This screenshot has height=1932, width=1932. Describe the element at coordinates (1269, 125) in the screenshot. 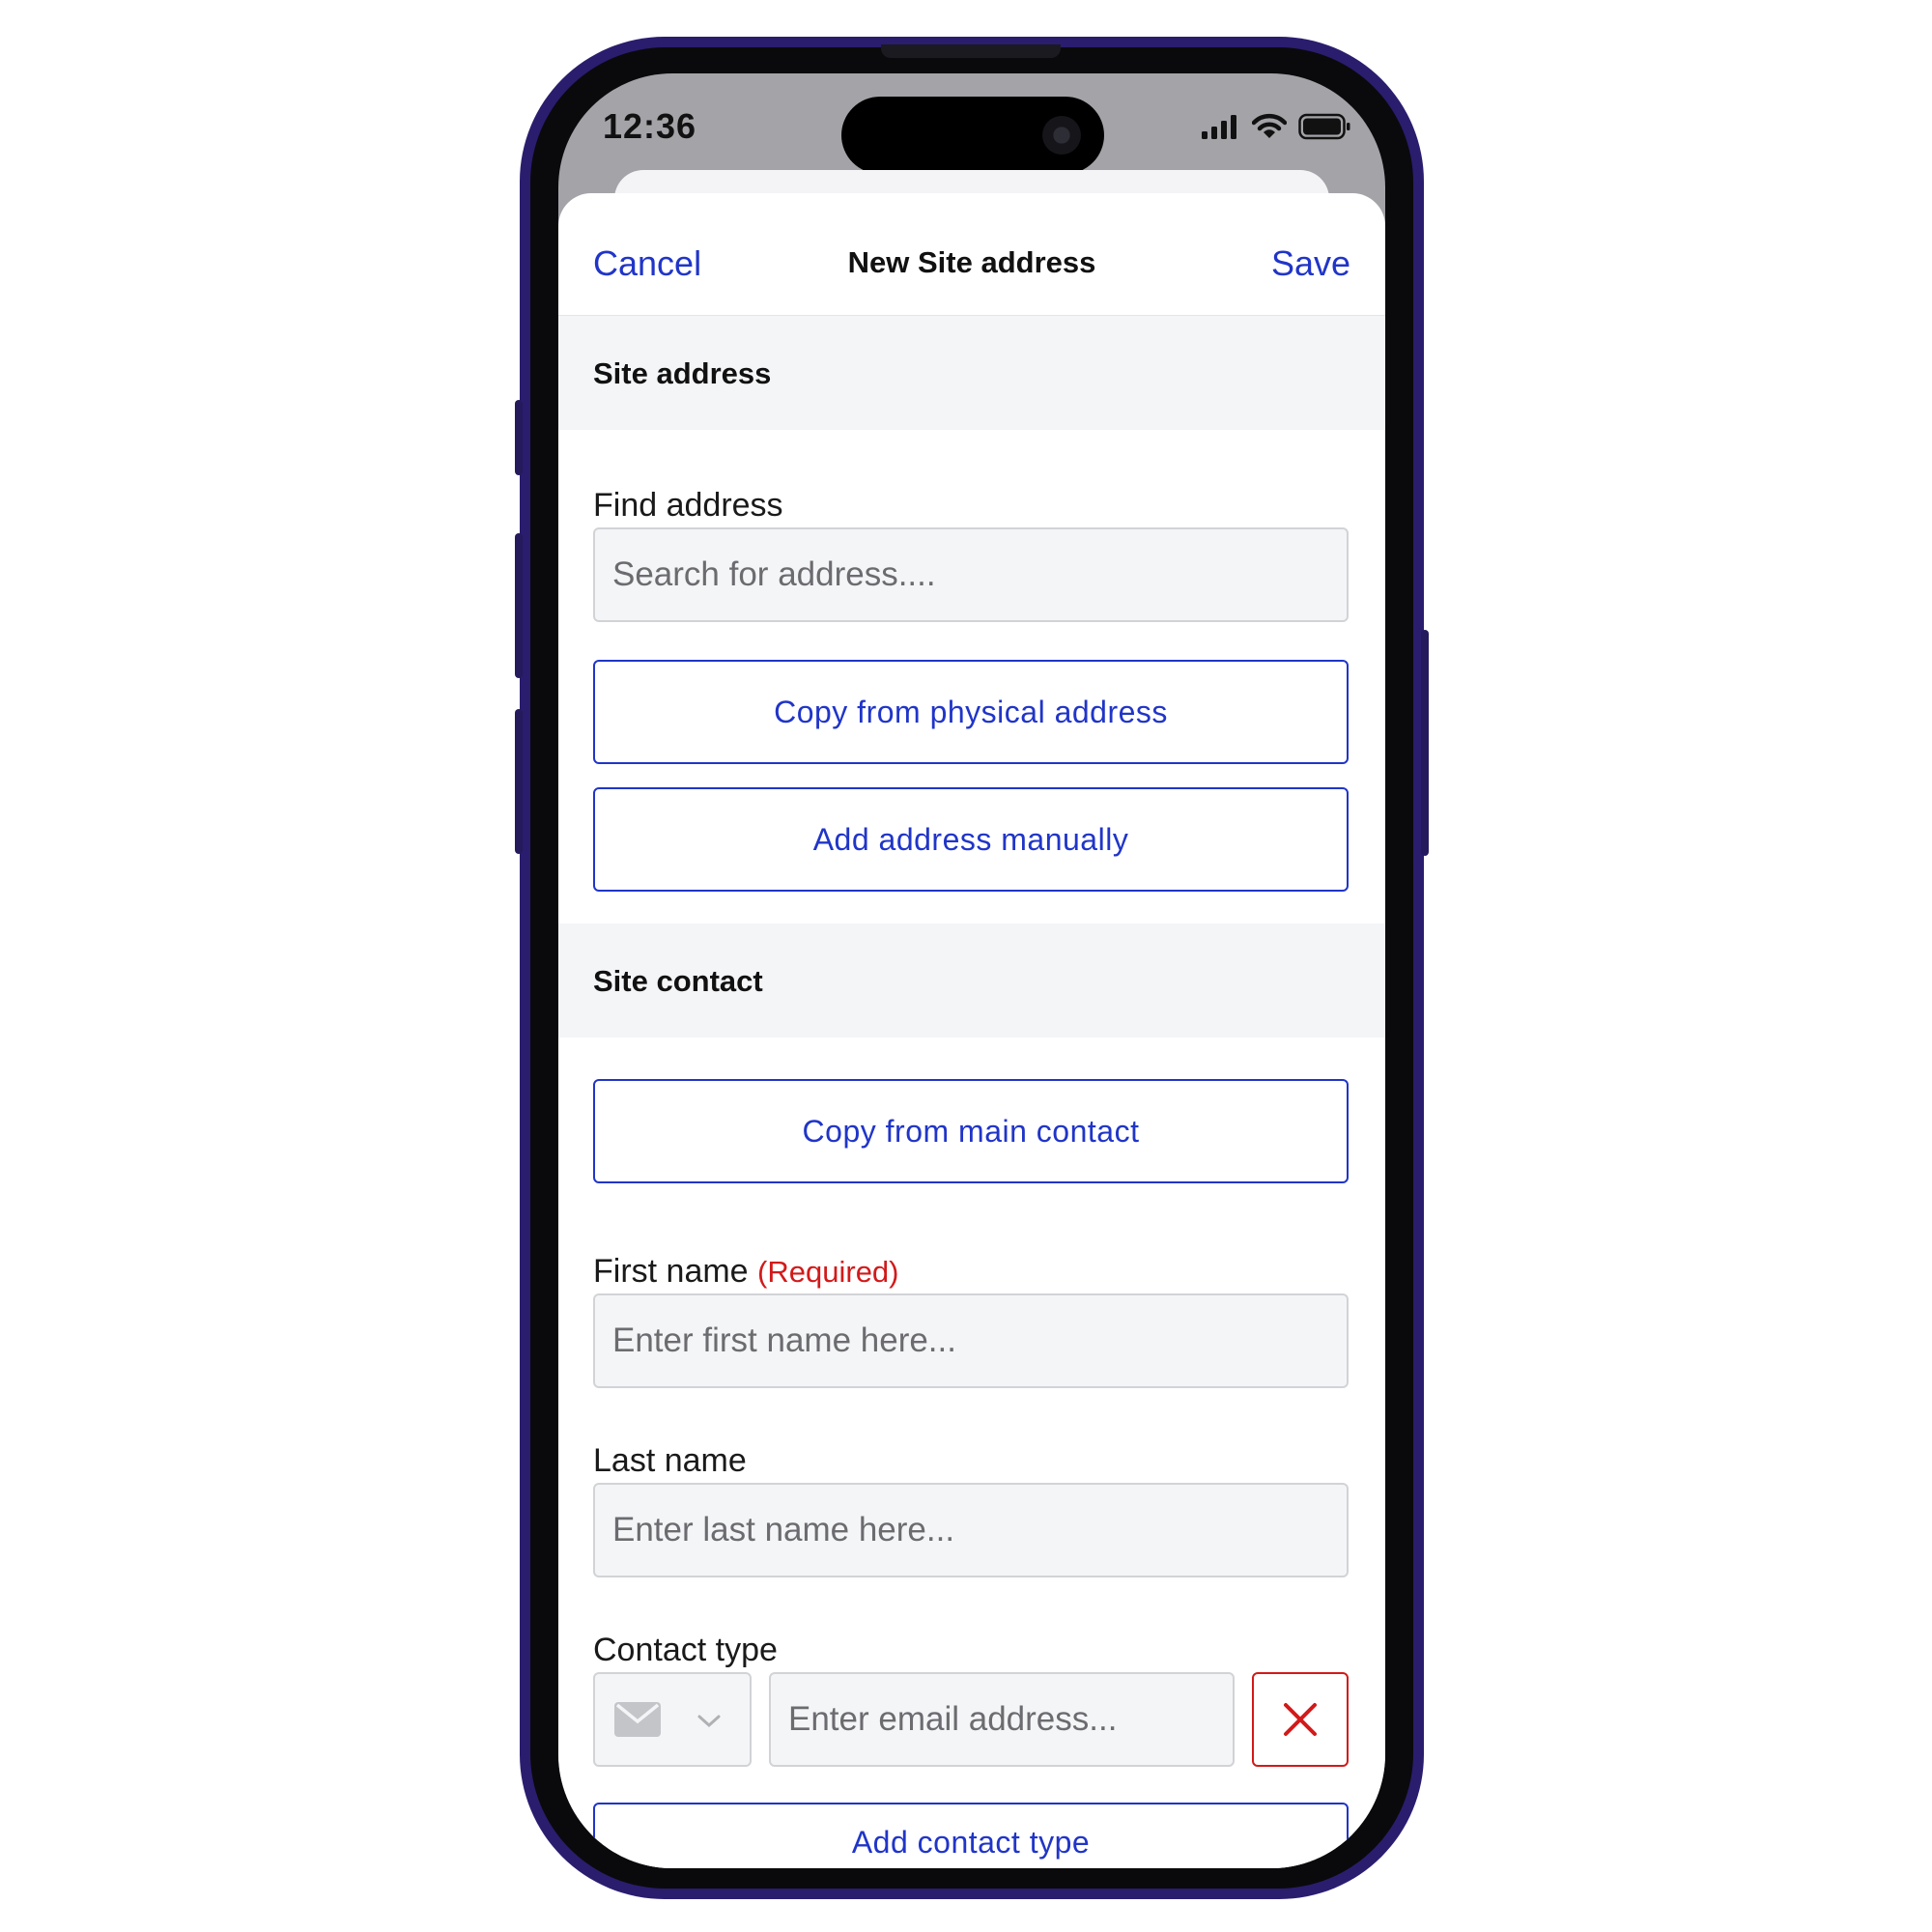

I see `wifi-icon` at that location.